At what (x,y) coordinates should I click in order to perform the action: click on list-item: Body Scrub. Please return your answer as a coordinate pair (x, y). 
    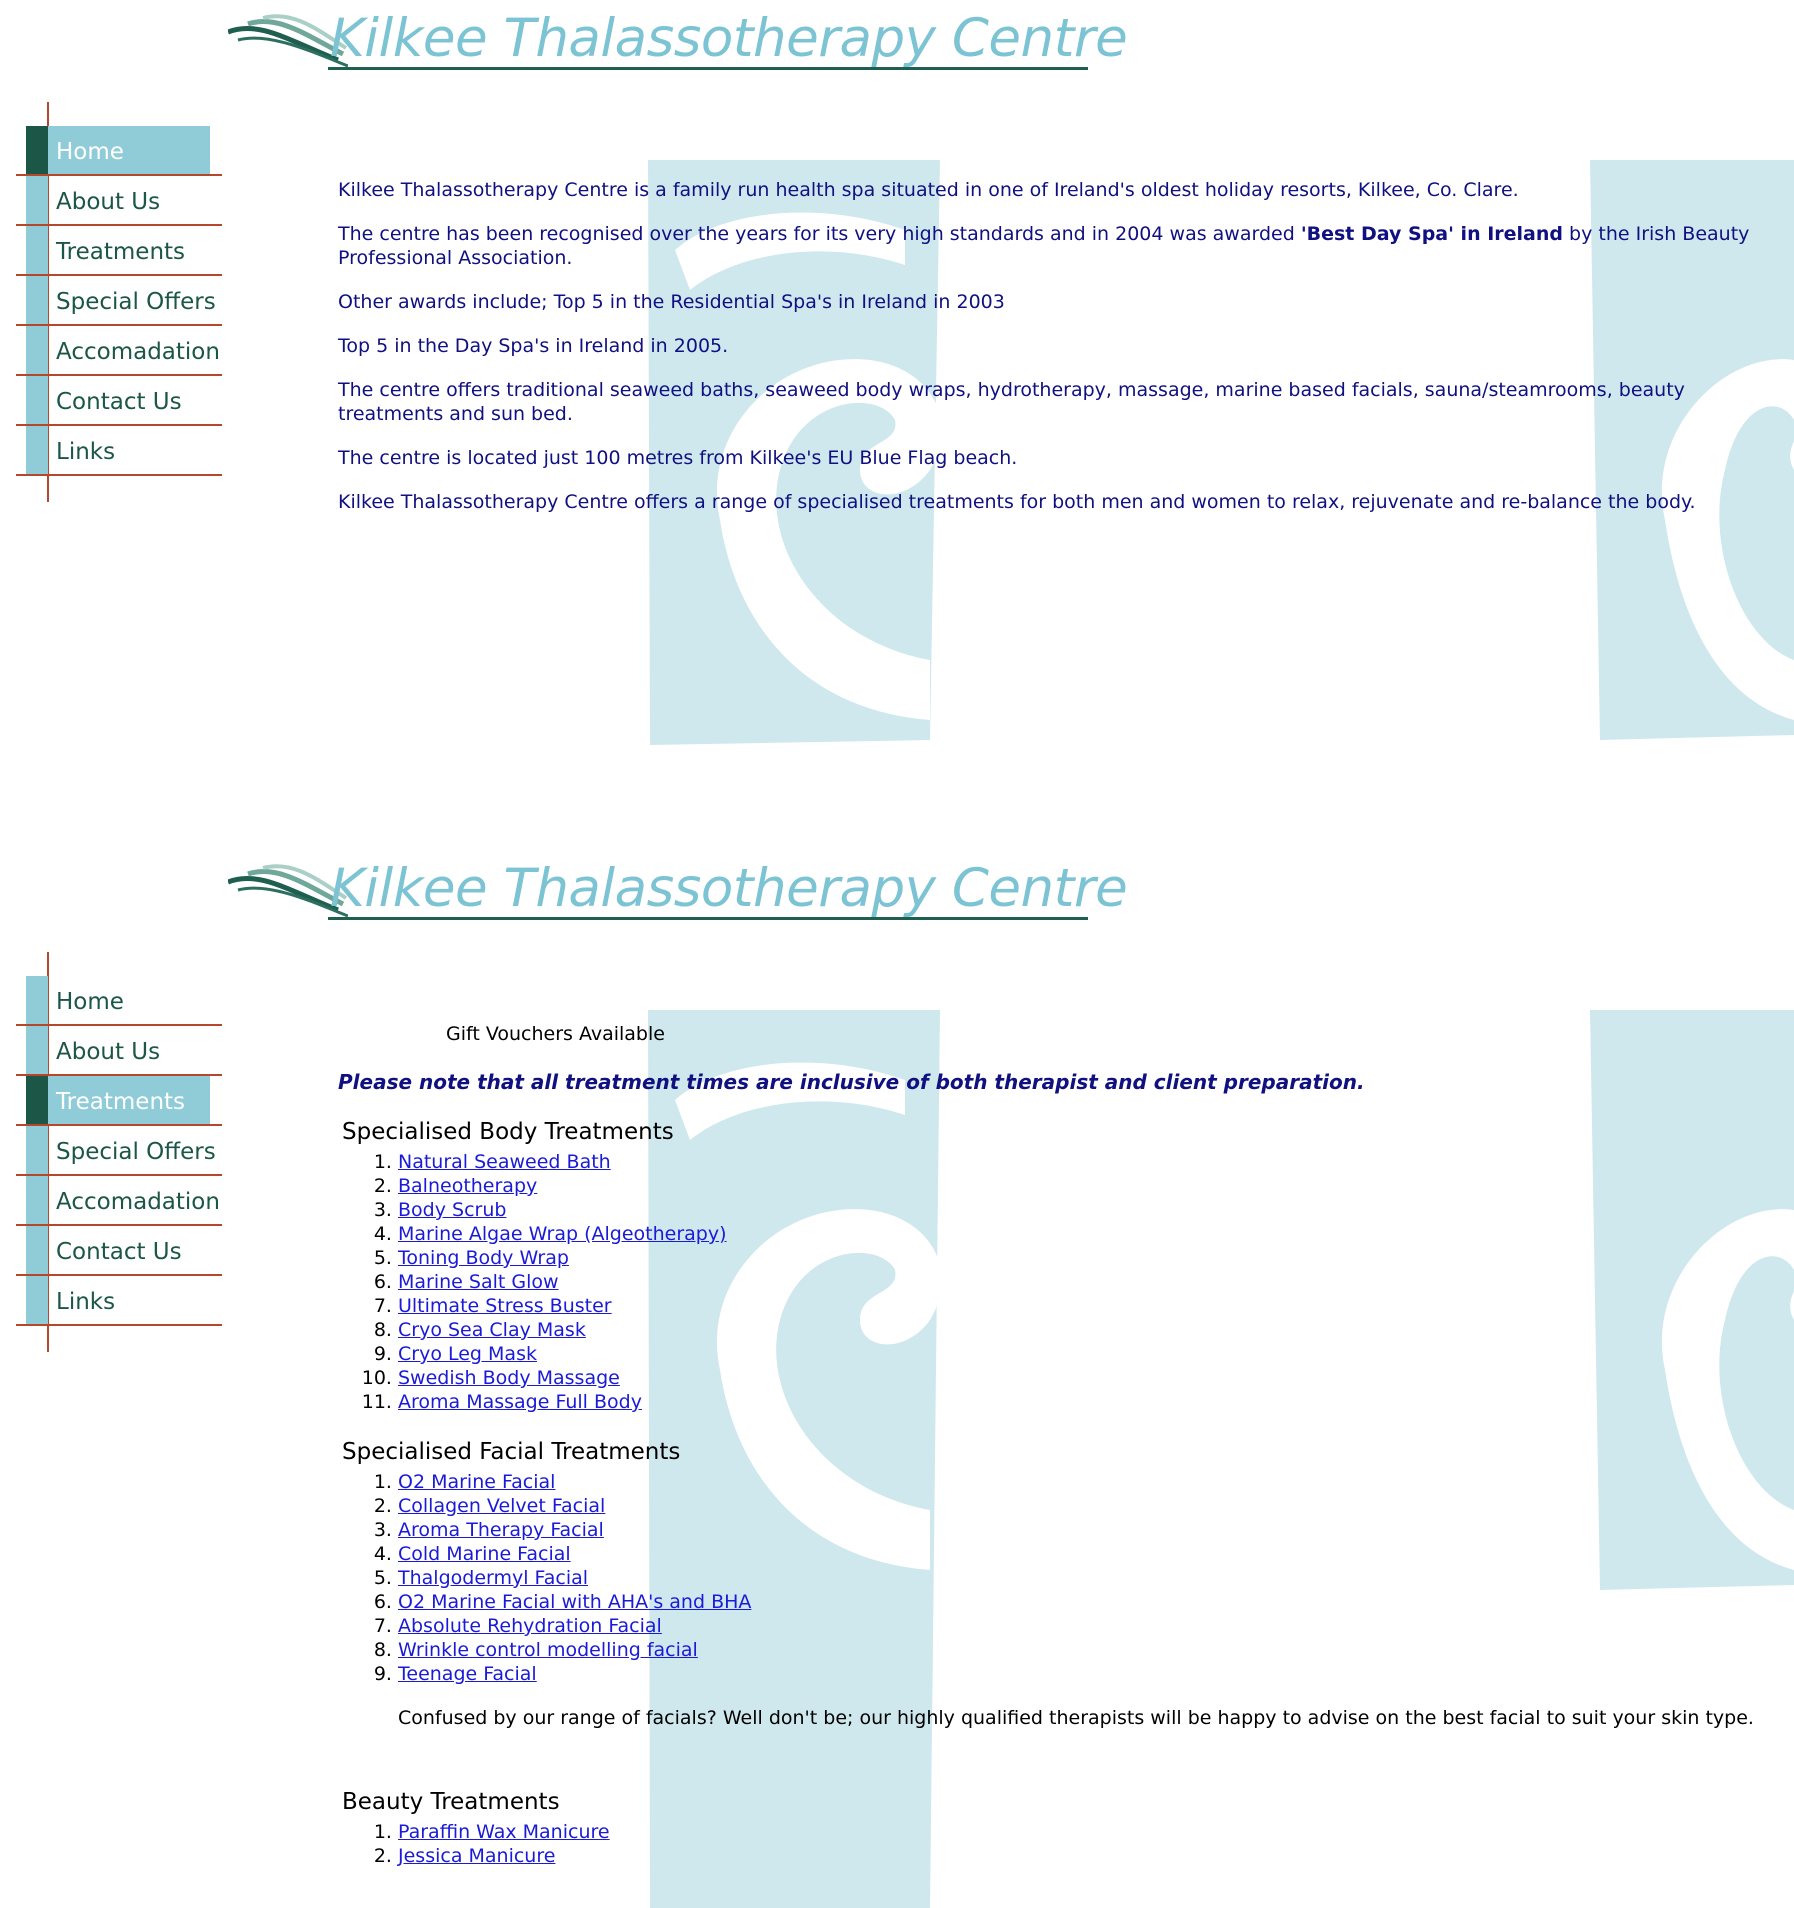
    Looking at the image, I should click on (1078, 1210).